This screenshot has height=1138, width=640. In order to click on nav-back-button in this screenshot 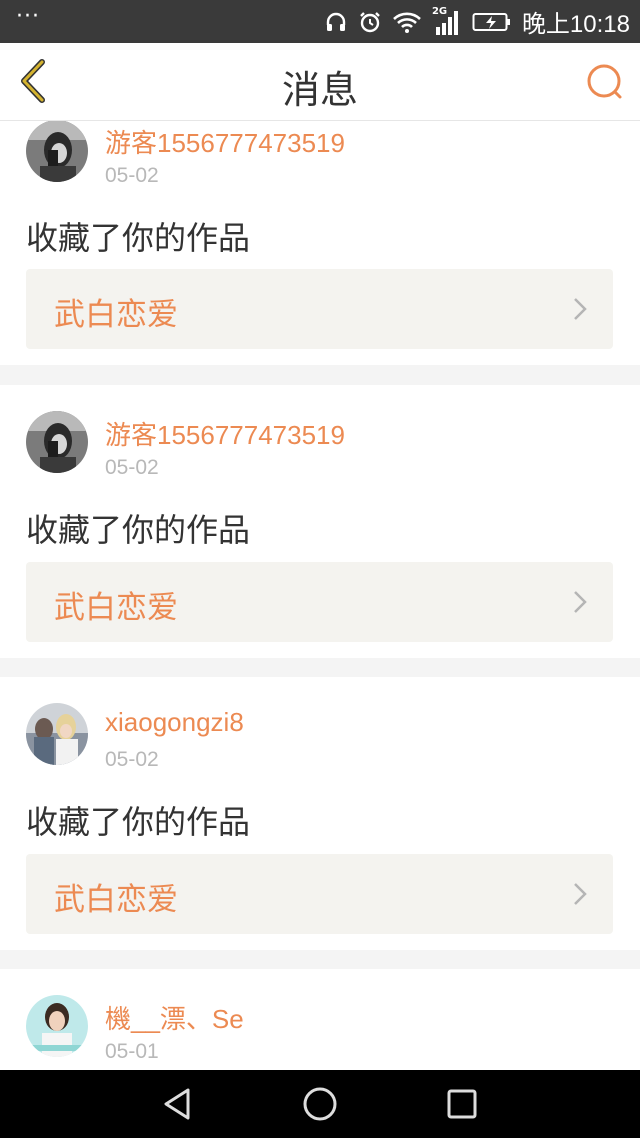, I will do `click(178, 1104)`.